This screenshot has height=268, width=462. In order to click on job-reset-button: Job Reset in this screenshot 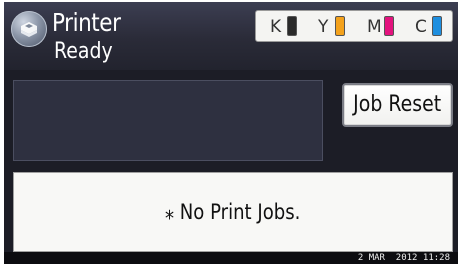, I will do `click(397, 105)`.